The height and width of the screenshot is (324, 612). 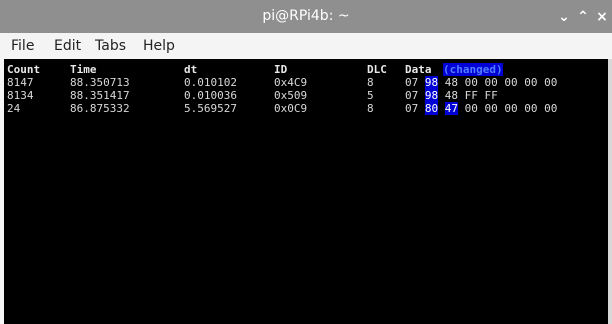 I want to click on header-dlc: DLC, so click(x=377, y=69).